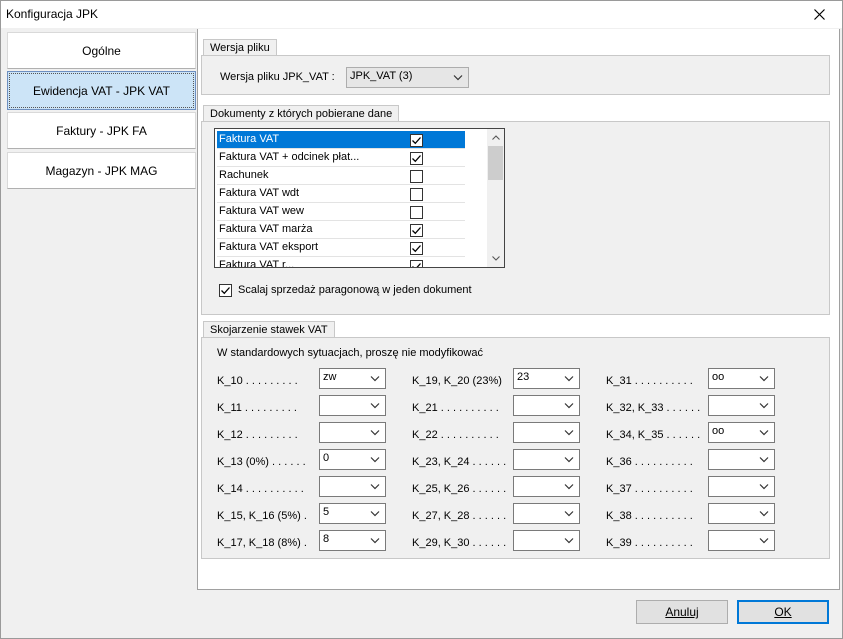 This screenshot has height=639, width=843. Describe the element at coordinates (341, 176) in the screenshot. I see `list-item: Rachunek` at that location.